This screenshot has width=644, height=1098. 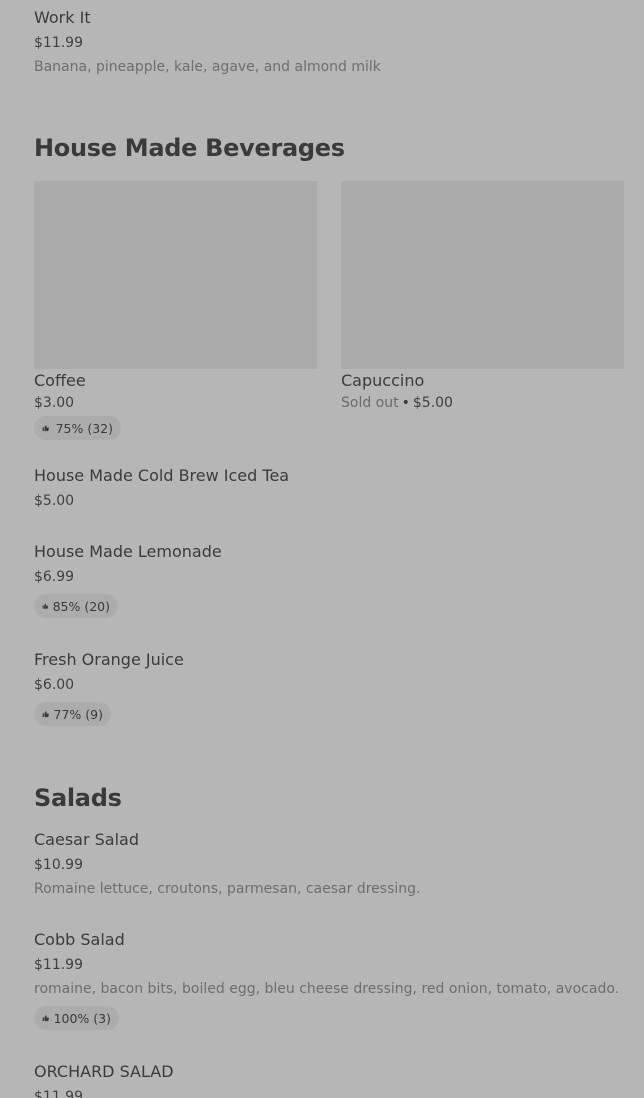 What do you see at coordinates (128, 551) in the screenshot?
I see `item-name: House Made Lemonade` at bounding box center [128, 551].